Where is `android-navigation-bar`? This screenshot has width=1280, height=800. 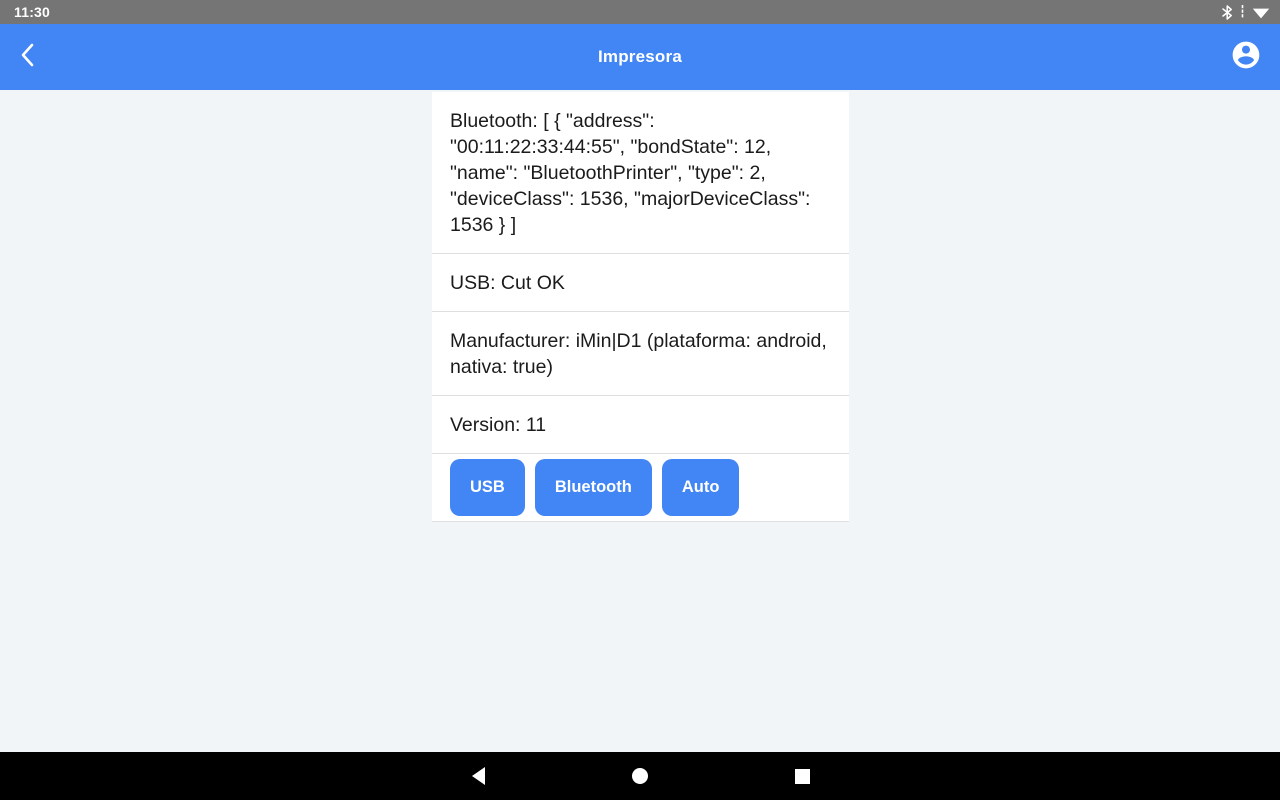
android-navigation-bar is located at coordinates (640, 776).